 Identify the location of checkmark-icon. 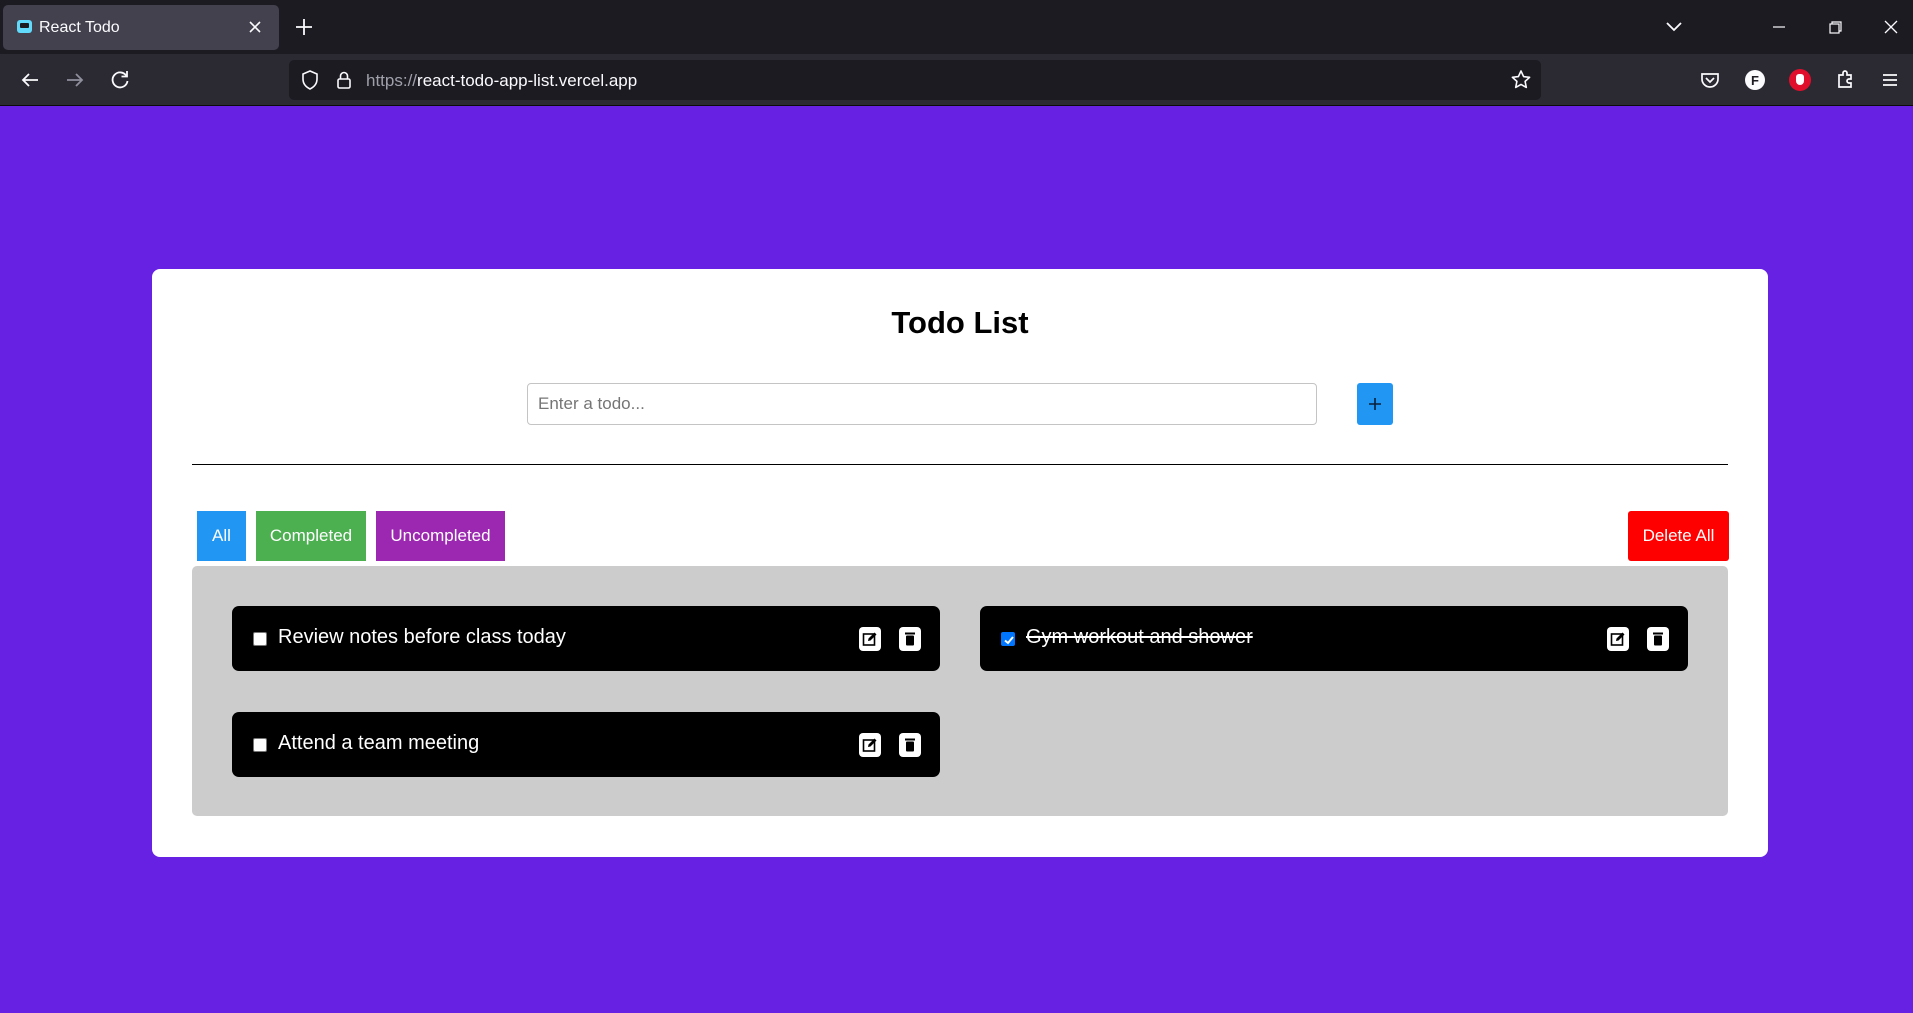
(1009, 640).